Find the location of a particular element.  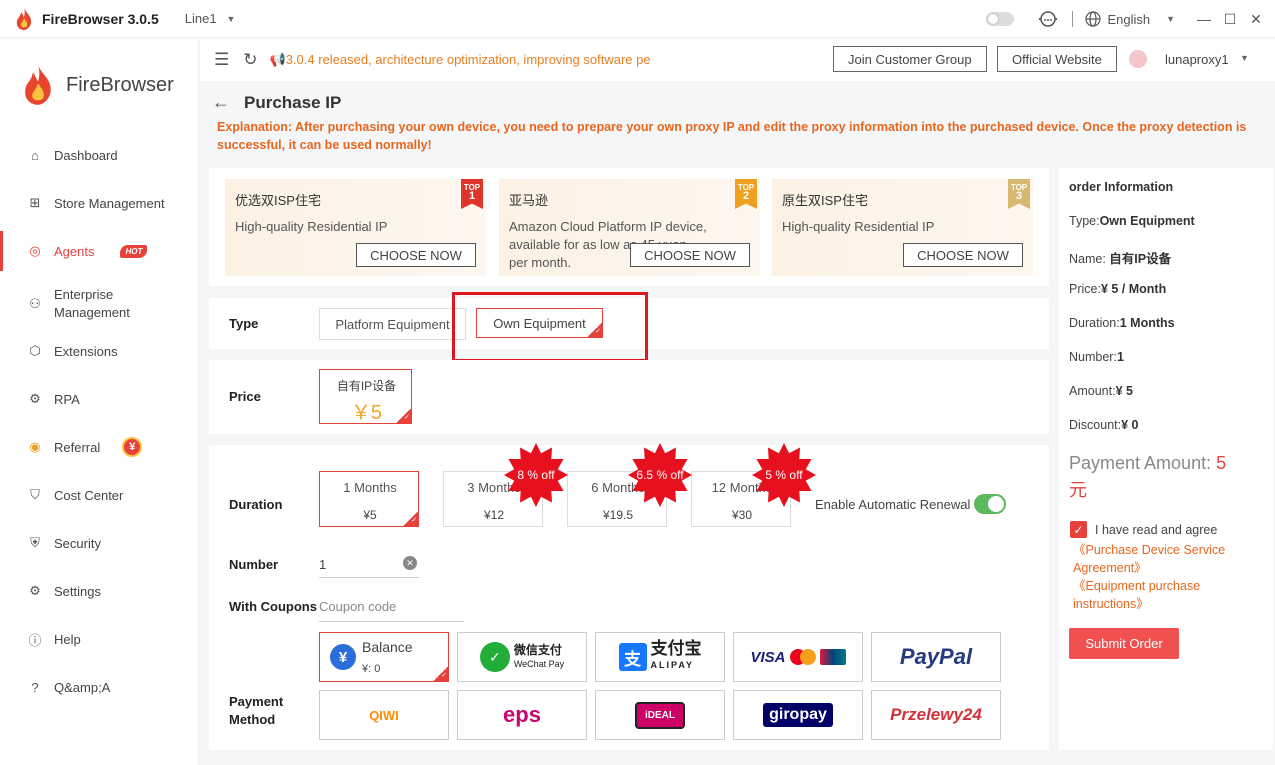

giropay-label: giropay is located at coordinates (798, 715).